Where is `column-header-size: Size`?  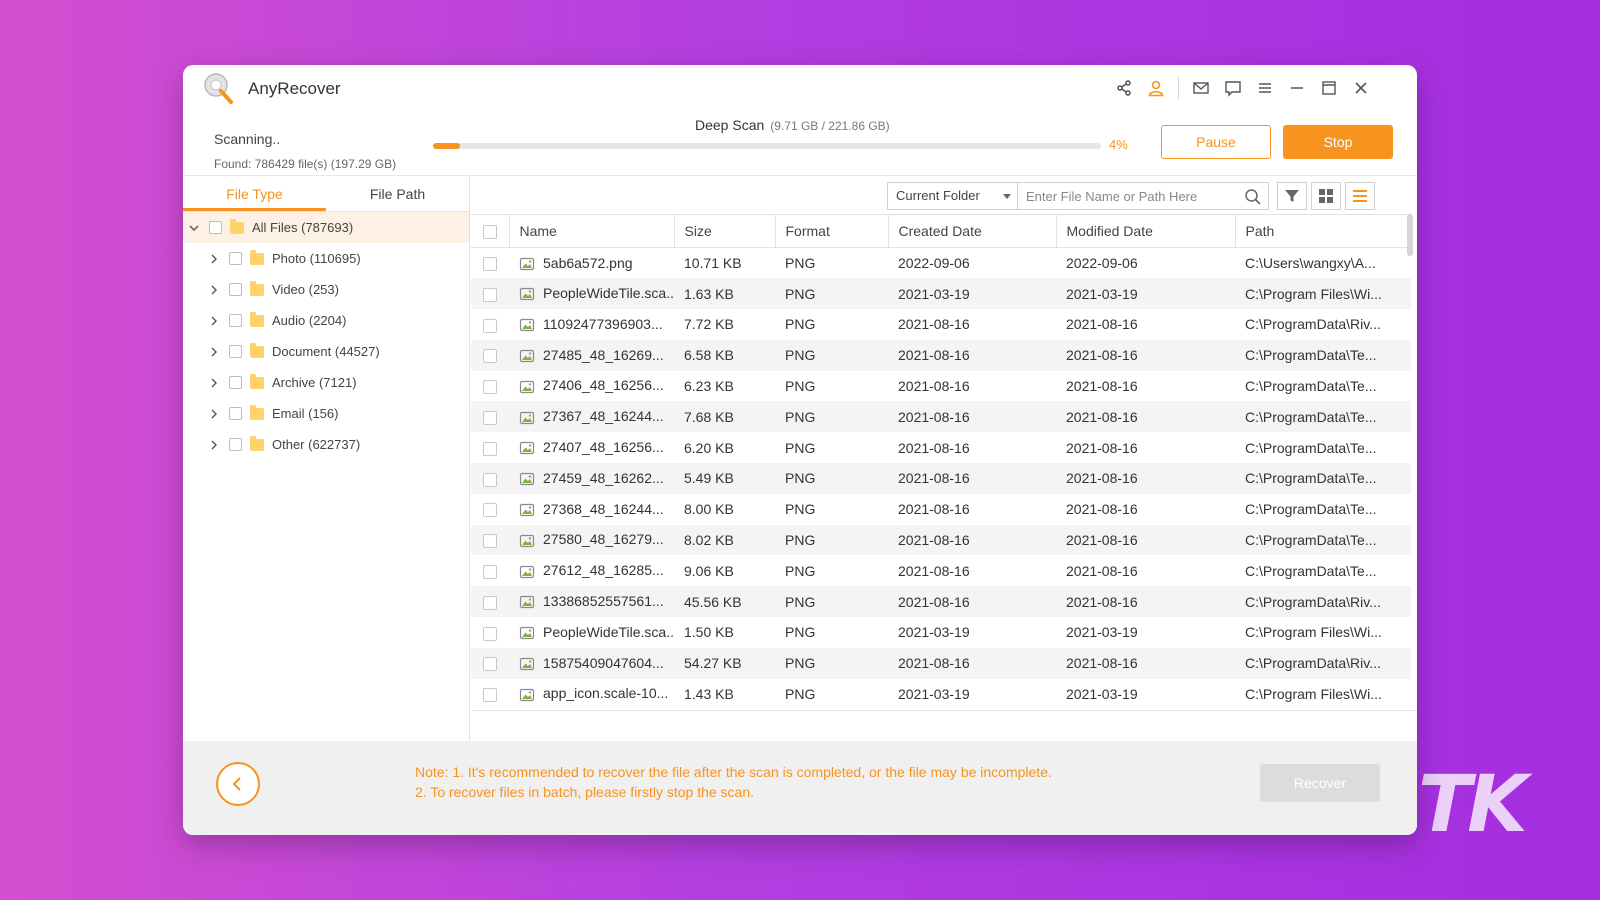
column-header-size: Size is located at coordinates (724, 231).